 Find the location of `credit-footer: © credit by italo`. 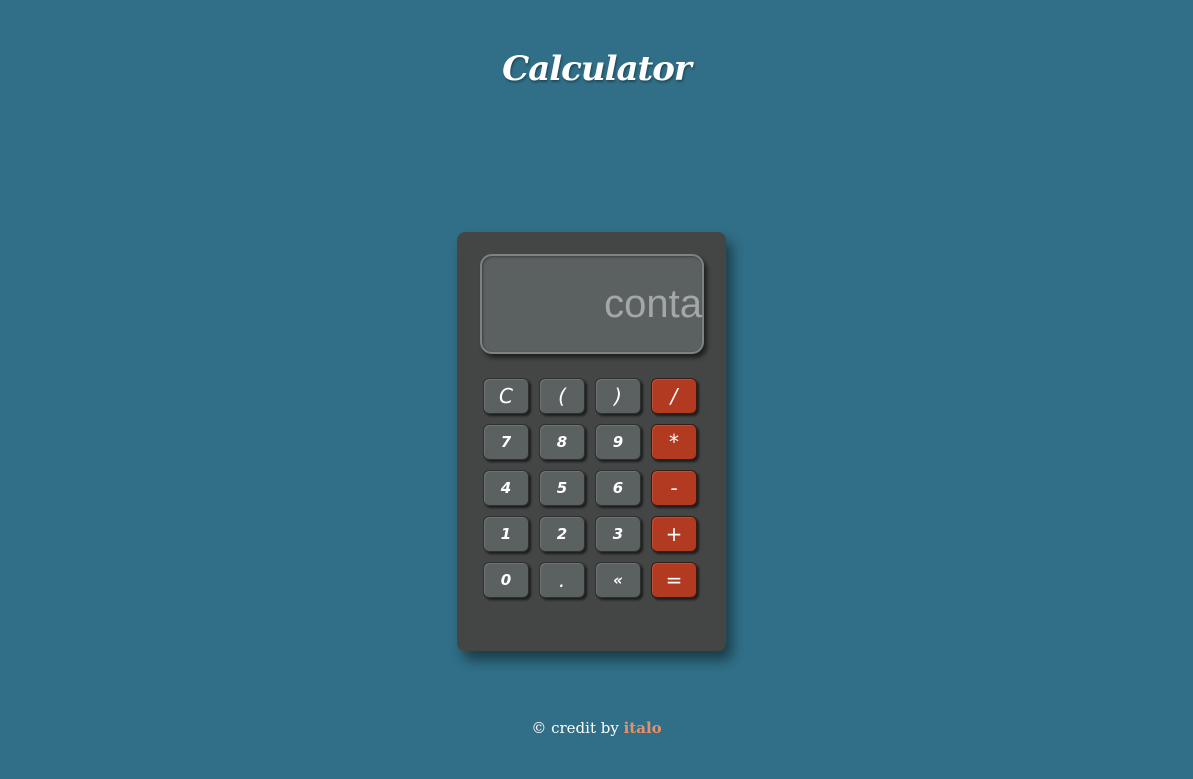

credit-footer: © credit by italo is located at coordinates (596, 728).